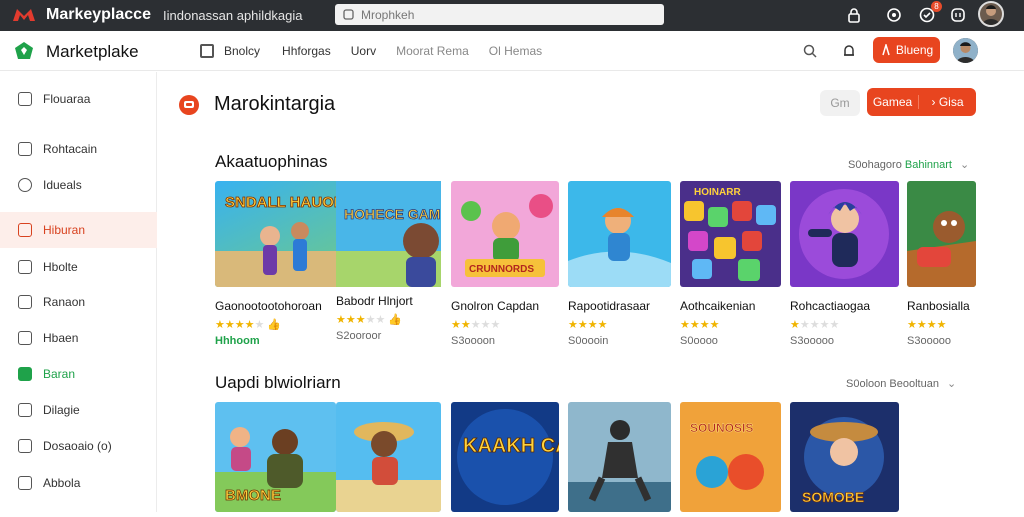 The height and width of the screenshot is (517, 1024). What do you see at coordinates (25, 302) in the screenshot?
I see `gamepad-icon` at bounding box center [25, 302].